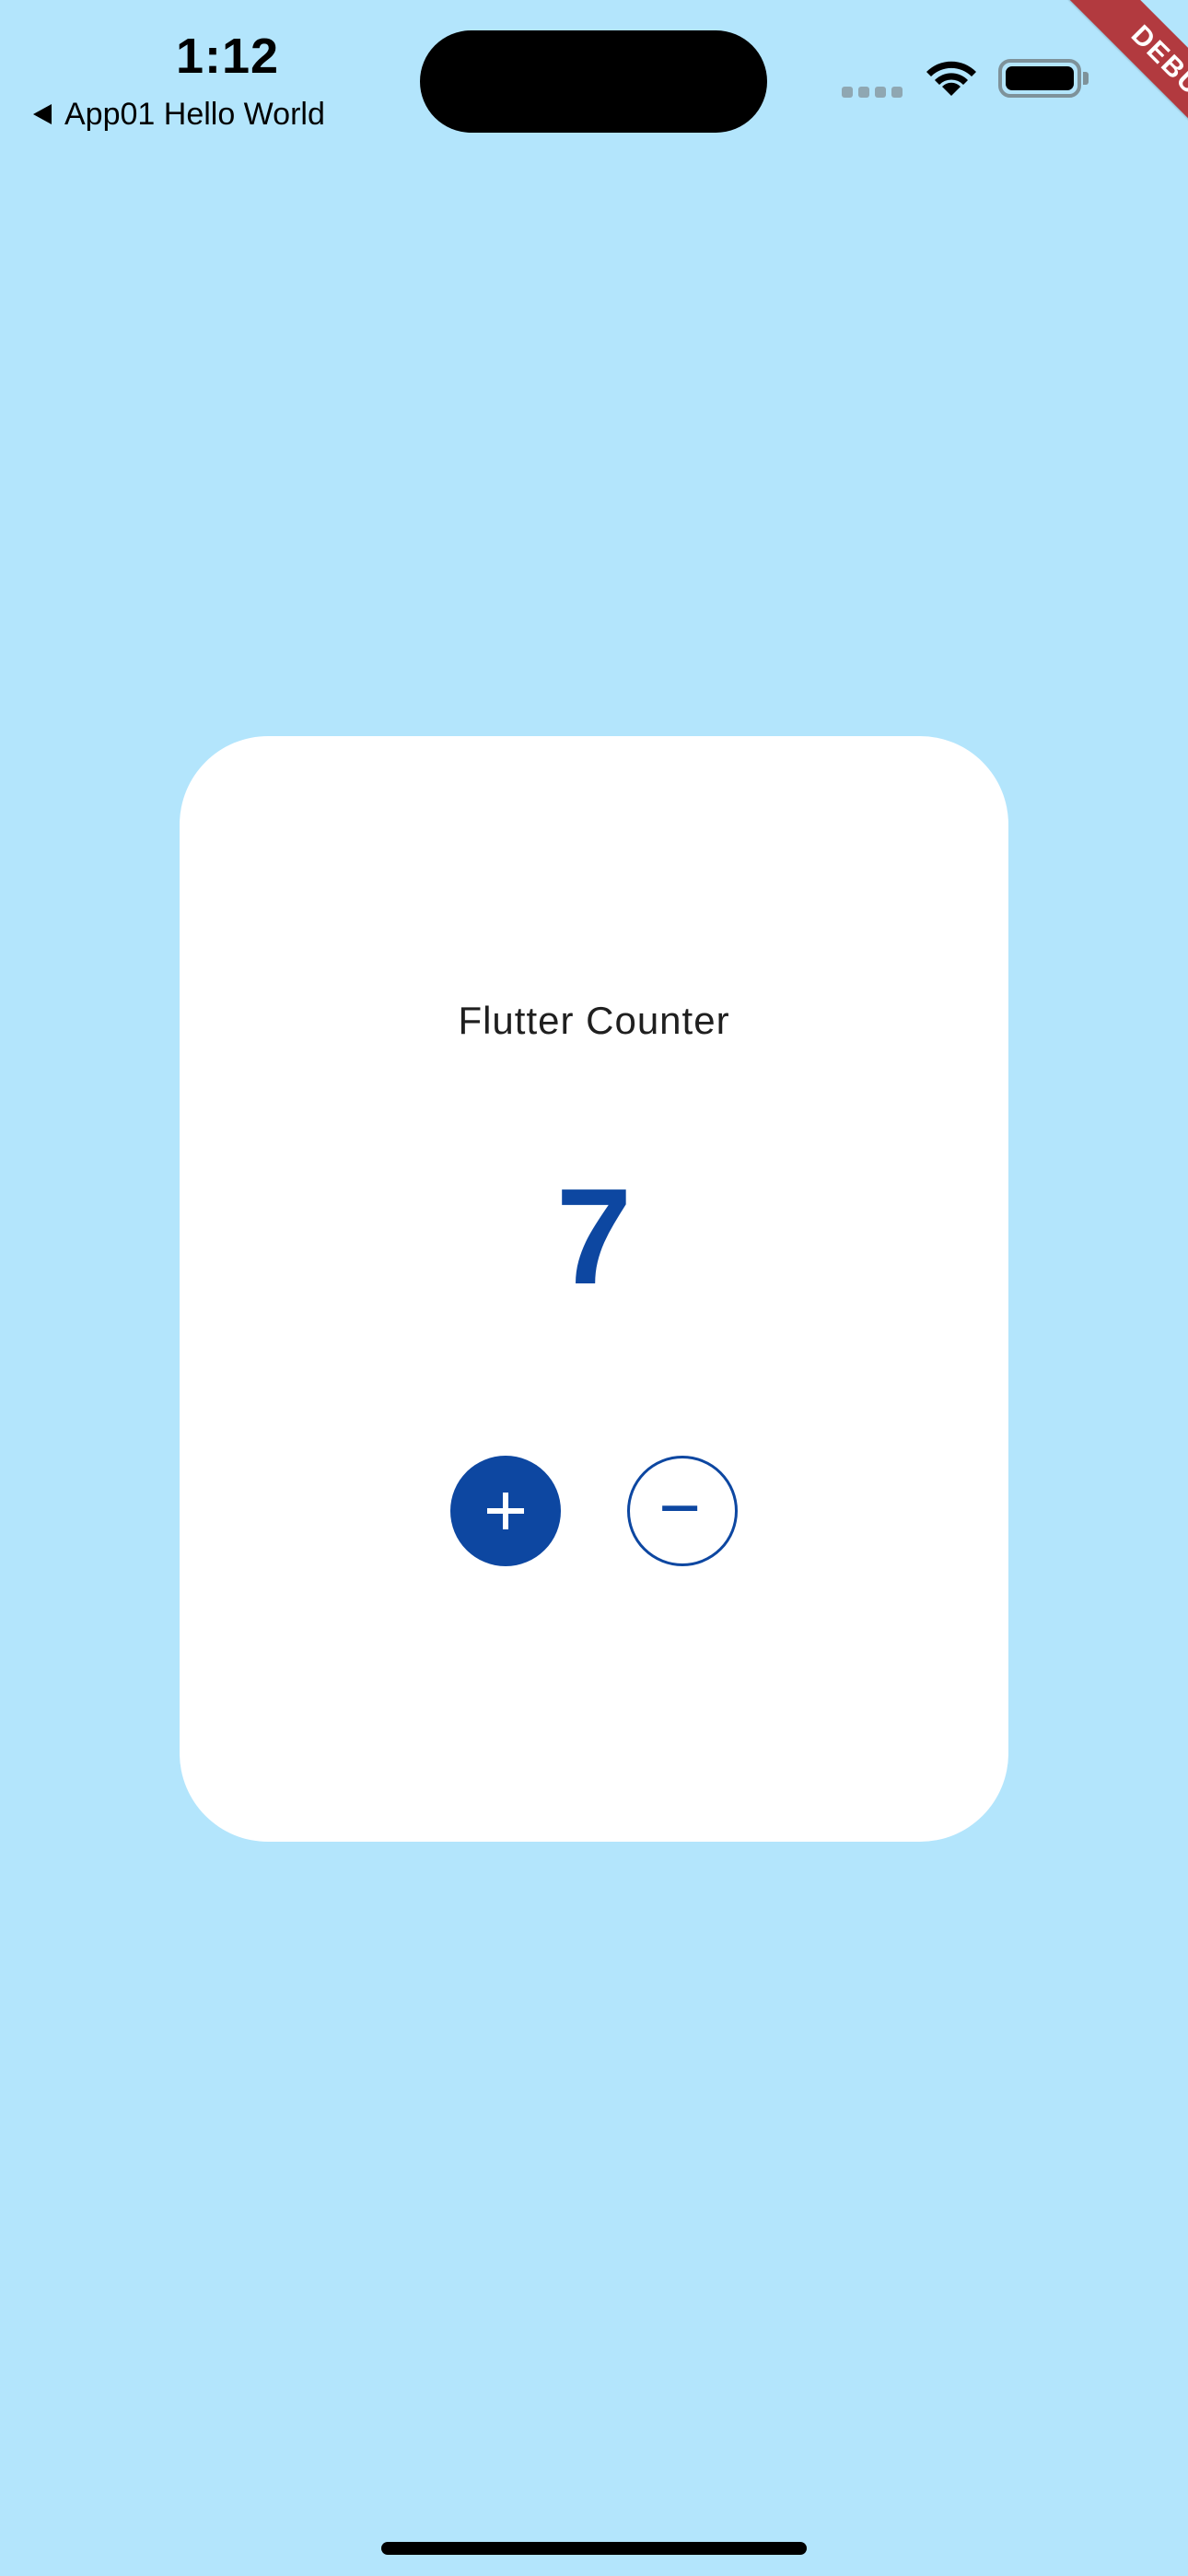 The height and width of the screenshot is (2576, 1188). I want to click on debug-banner: DEBUG, so click(1128, 87).